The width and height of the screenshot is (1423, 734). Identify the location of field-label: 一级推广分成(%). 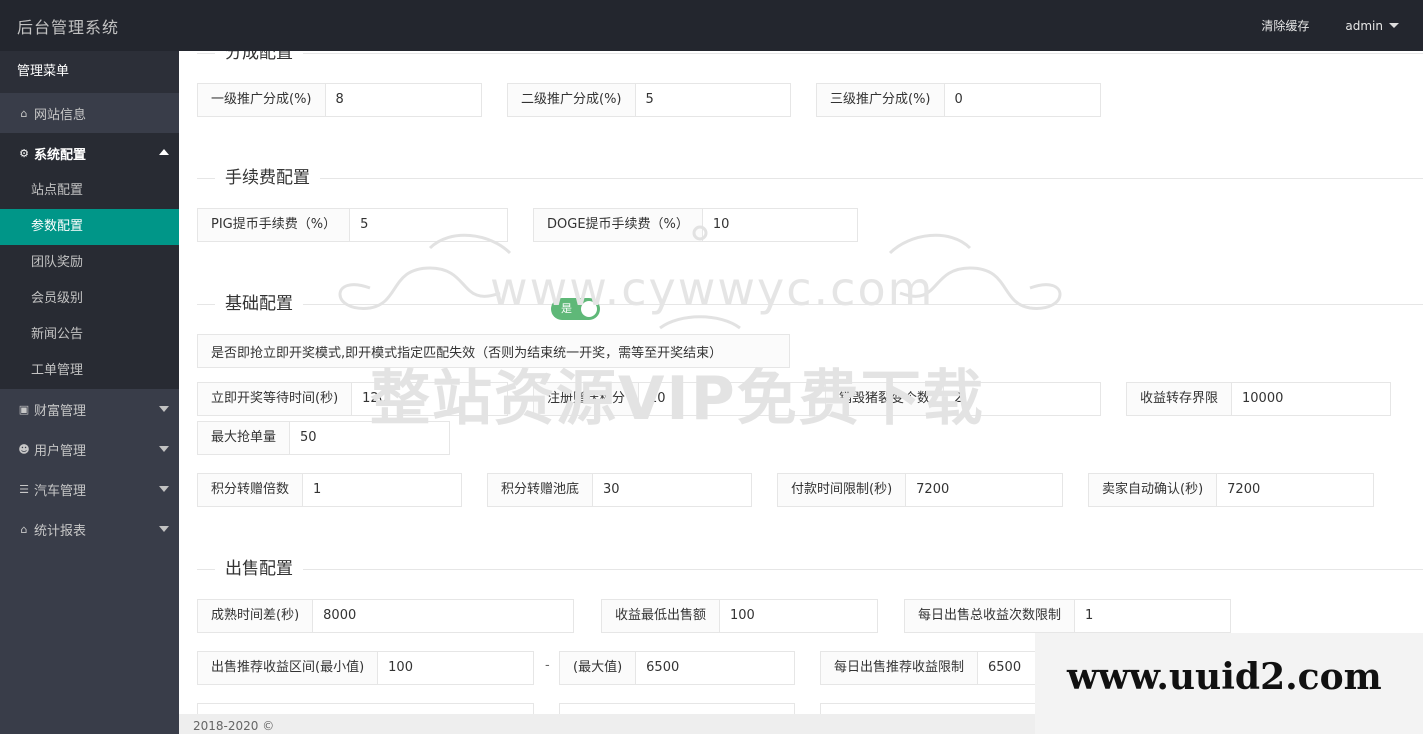
(262, 100).